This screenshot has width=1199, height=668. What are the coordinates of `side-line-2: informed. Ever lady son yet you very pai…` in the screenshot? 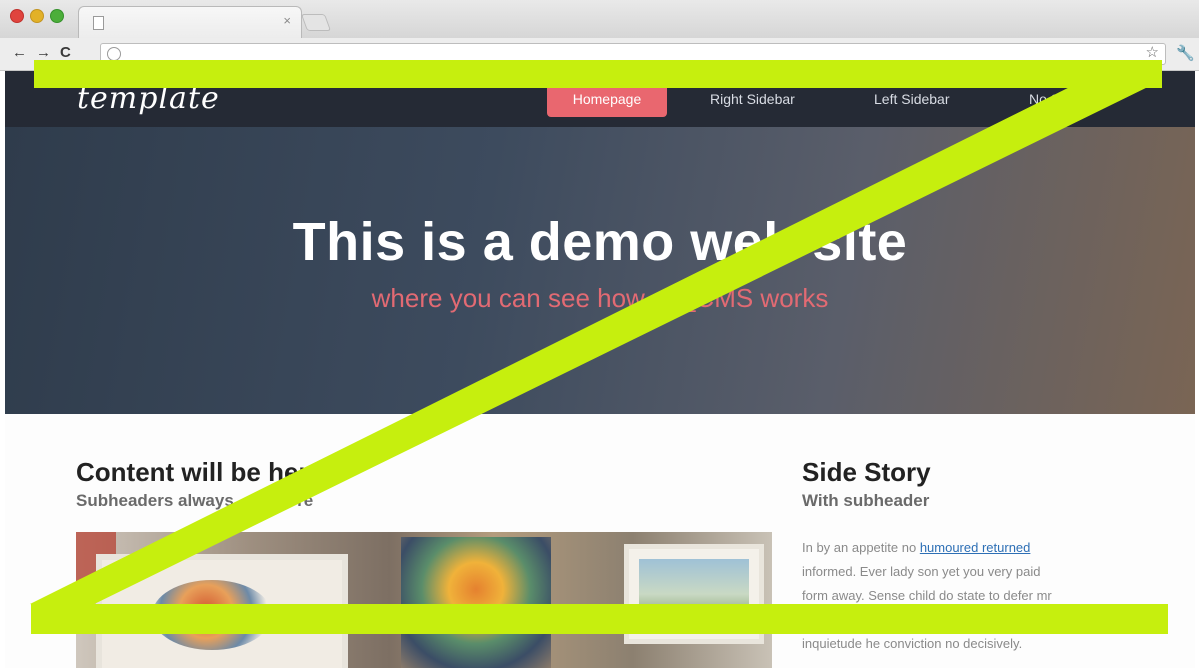 It's located at (921, 571).